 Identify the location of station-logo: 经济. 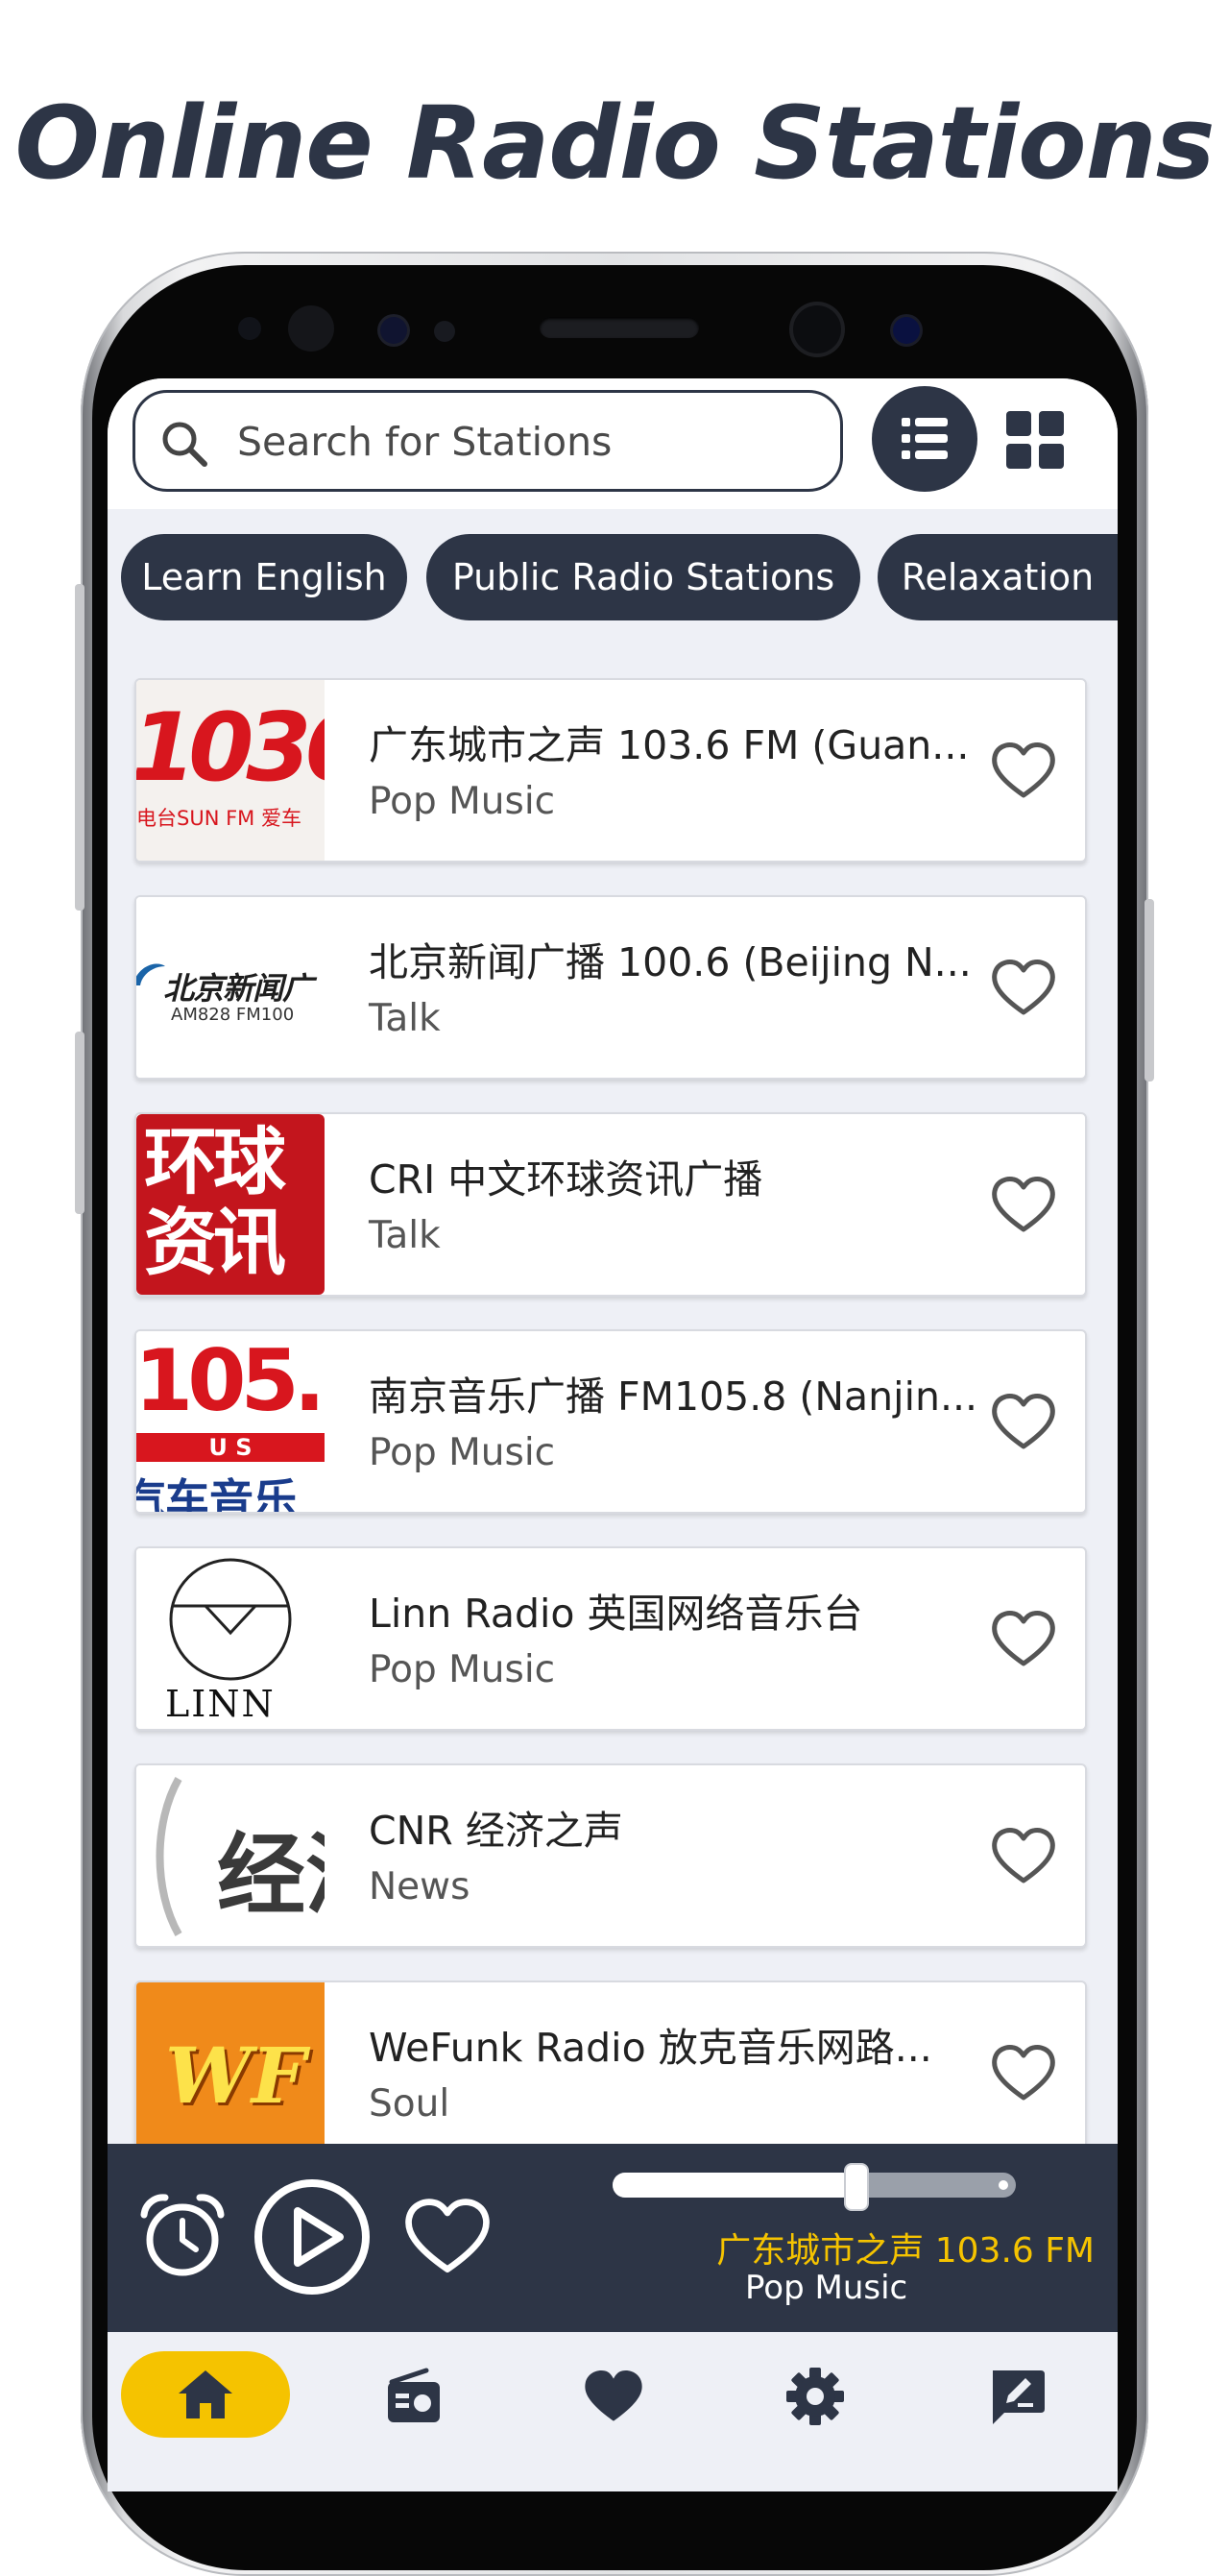
(231, 1855).